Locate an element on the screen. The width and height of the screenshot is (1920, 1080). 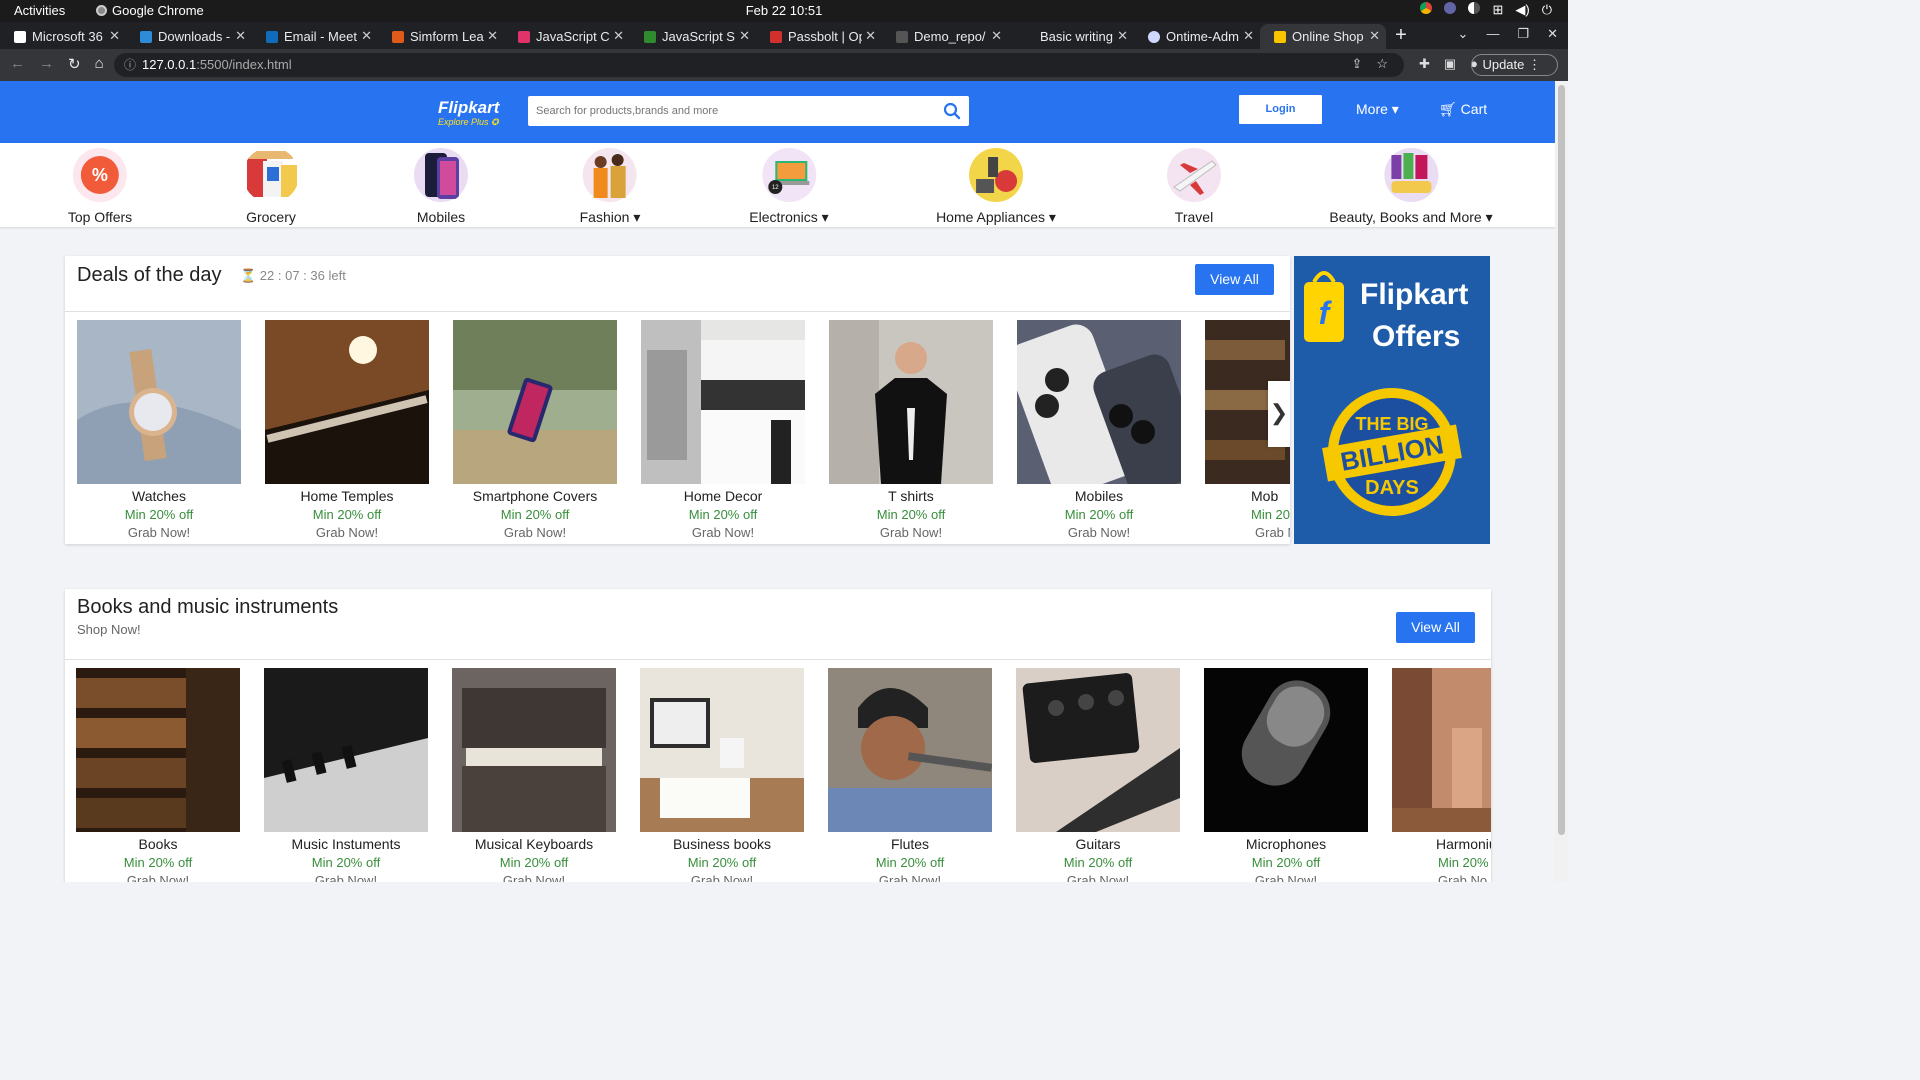
browser-tab: Email - Meet ✕ is located at coordinates (315, 36).